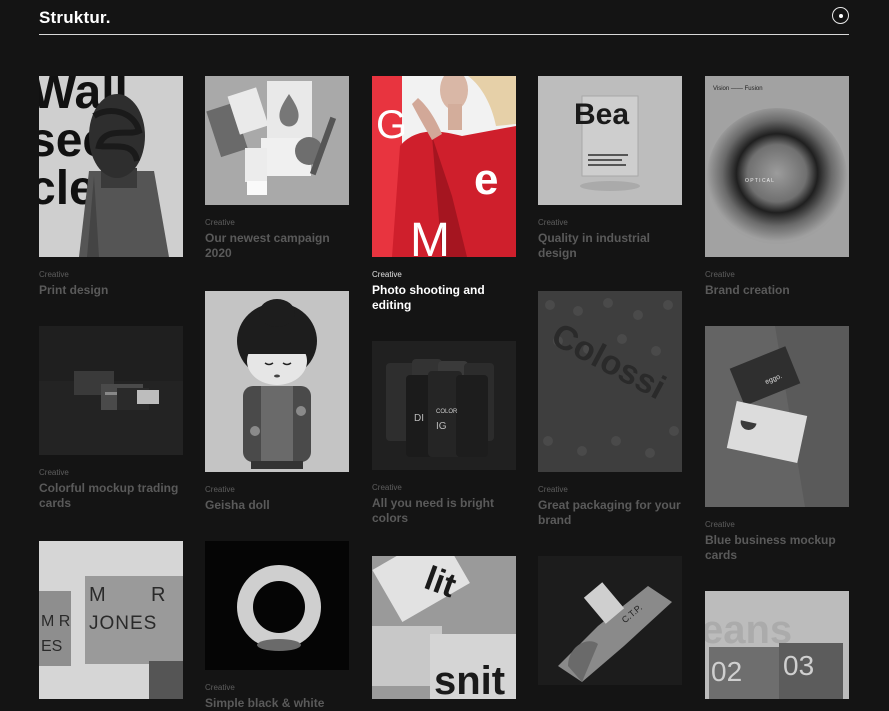 Image resolution: width=889 pixels, height=711 pixels. What do you see at coordinates (444, 166) in the screenshot?
I see `project-thumbnail: G e M` at bounding box center [444, 166].